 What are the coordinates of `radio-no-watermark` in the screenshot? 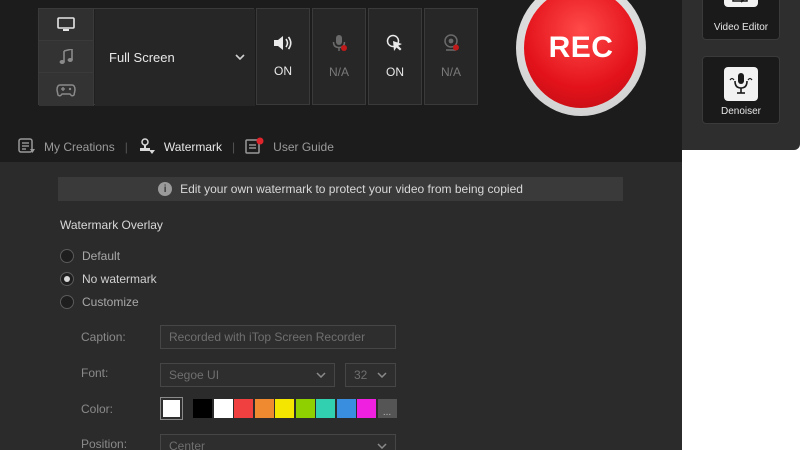 It's located at (67, 279).